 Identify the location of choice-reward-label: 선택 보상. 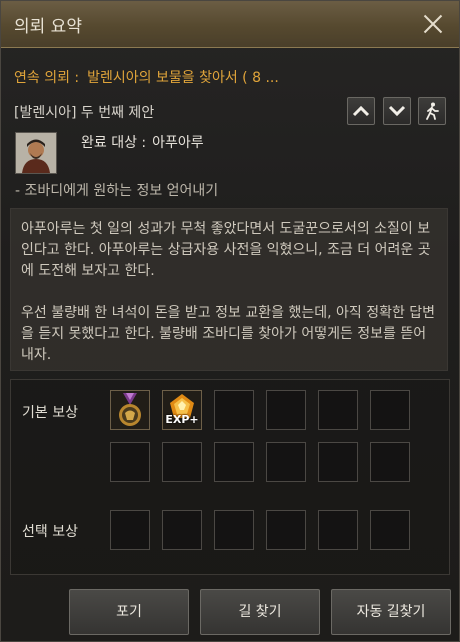
(50, 532).